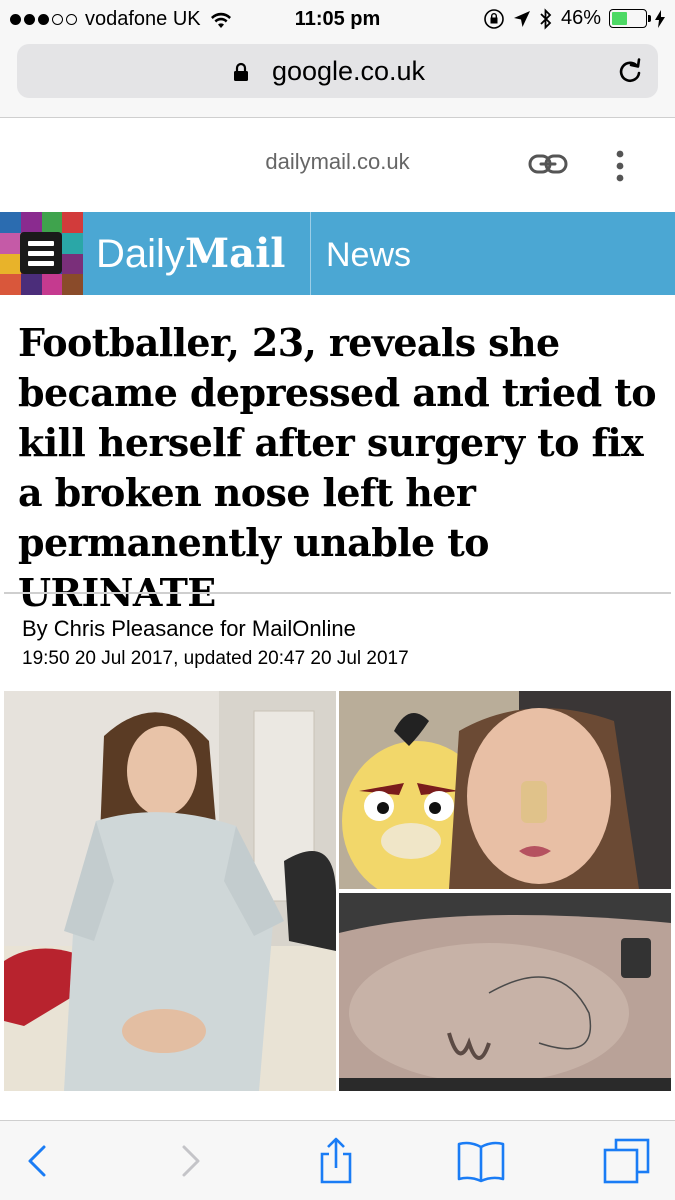 This screenshot has width=675, height=1200. I want to click on menu-icon, so click(41, 253).